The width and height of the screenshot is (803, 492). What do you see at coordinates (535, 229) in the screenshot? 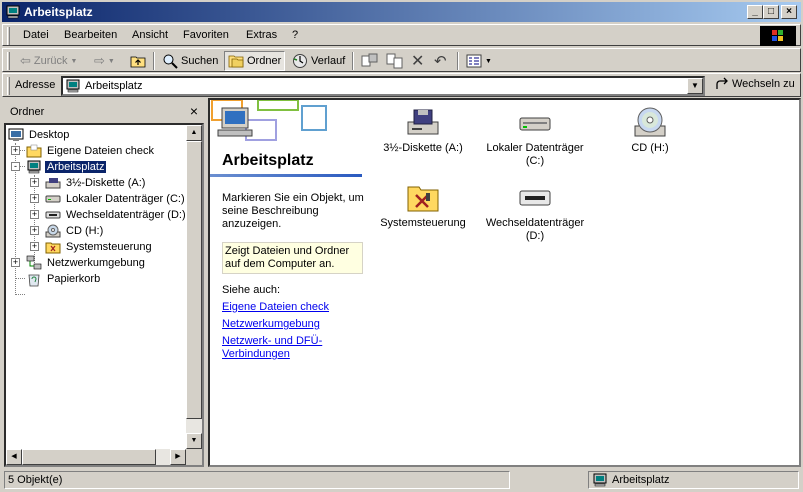
I see `item-label: Wechseldatenträger (D:)` at bounding box center [535, 229].